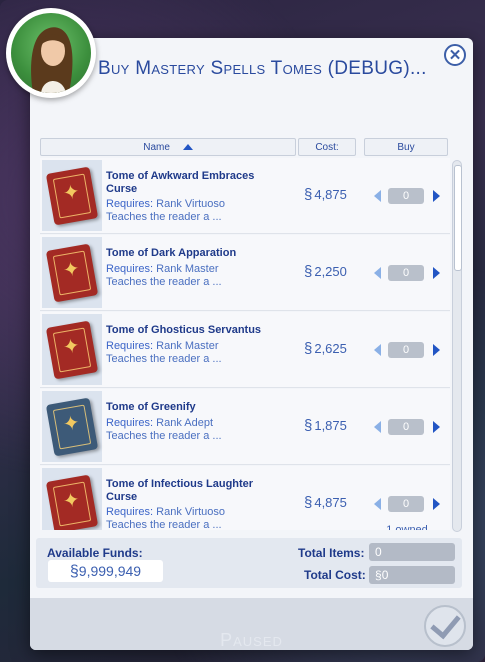  Describe the element at coordinates (185, 423) in the screenshot. I see `requires-value: Rank Adept` at that location.